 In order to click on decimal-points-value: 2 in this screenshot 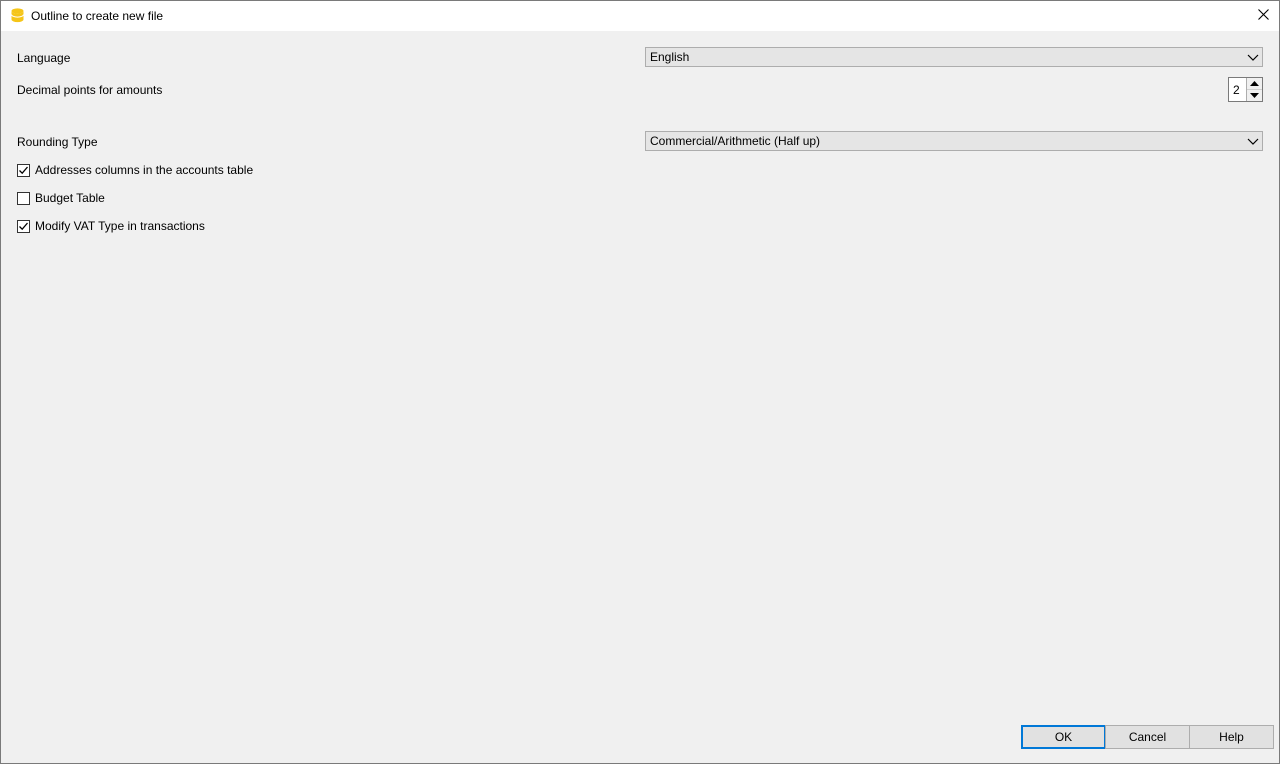, I will do `click(1236, 90)`.